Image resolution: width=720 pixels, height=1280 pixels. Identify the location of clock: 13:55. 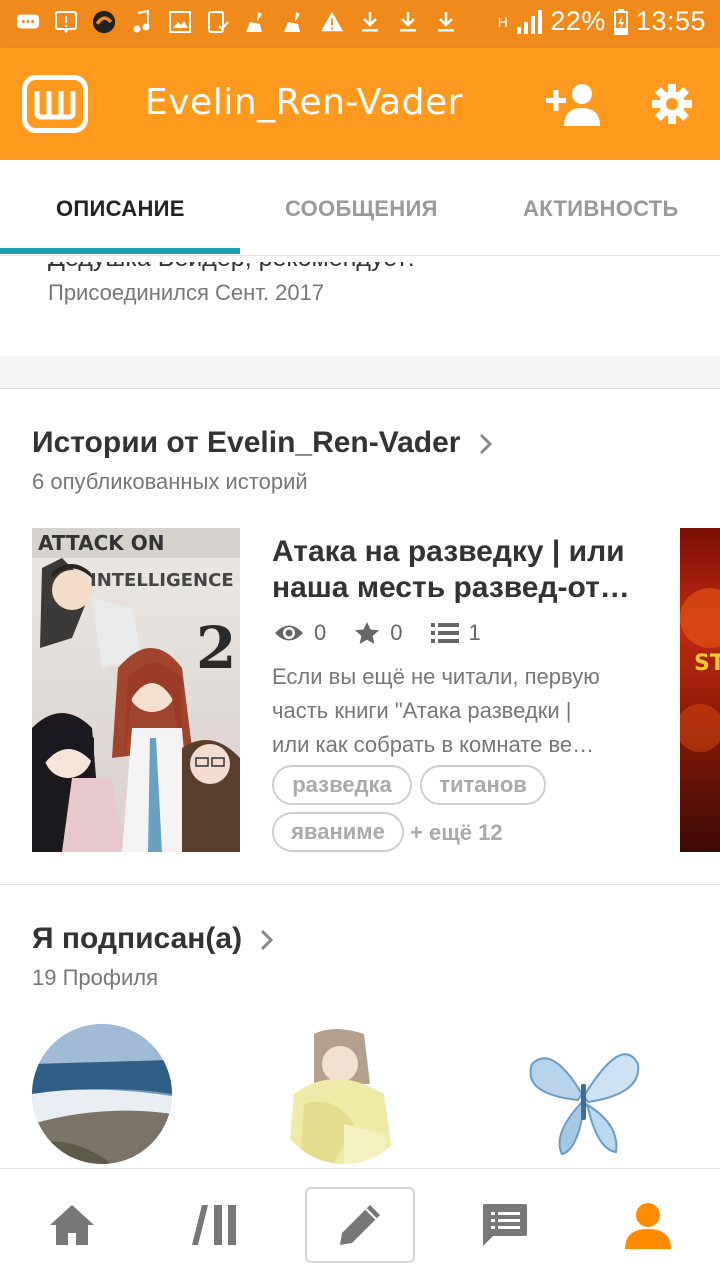
(670, 21).